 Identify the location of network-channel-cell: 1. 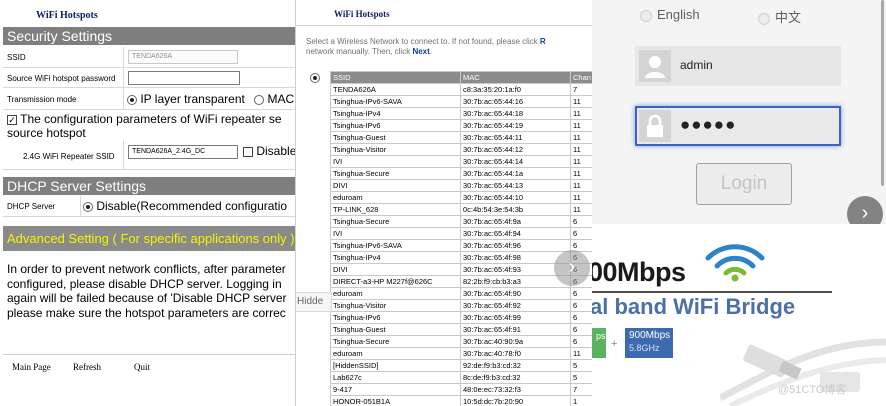
(581, 400).